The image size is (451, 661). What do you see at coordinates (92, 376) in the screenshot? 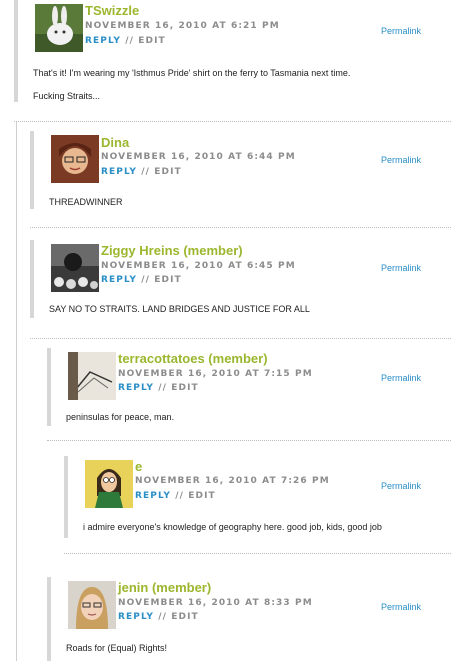
I see `sketch-avatar` at bounding box center [92, 376].